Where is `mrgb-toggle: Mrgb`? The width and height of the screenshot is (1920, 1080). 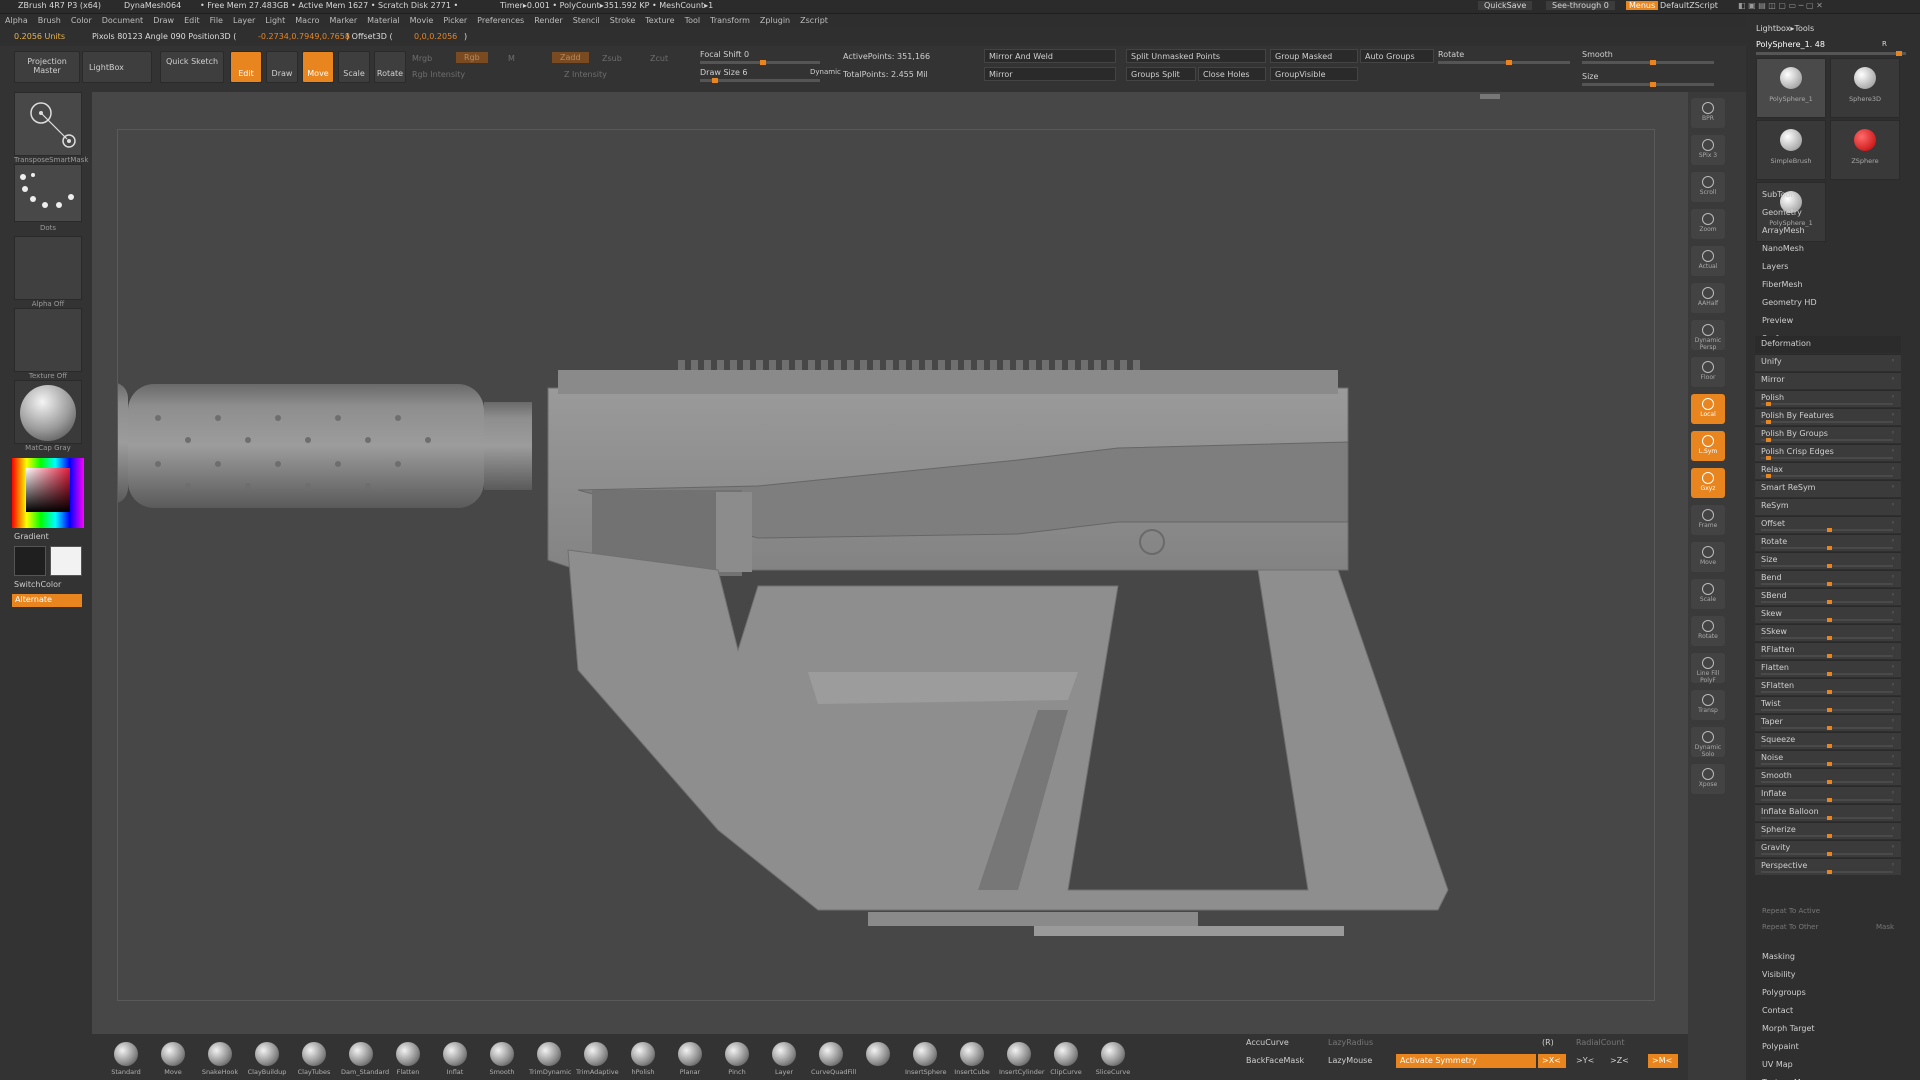
mrgb-toggle: Mrgb is located at coordinates (422, 58).